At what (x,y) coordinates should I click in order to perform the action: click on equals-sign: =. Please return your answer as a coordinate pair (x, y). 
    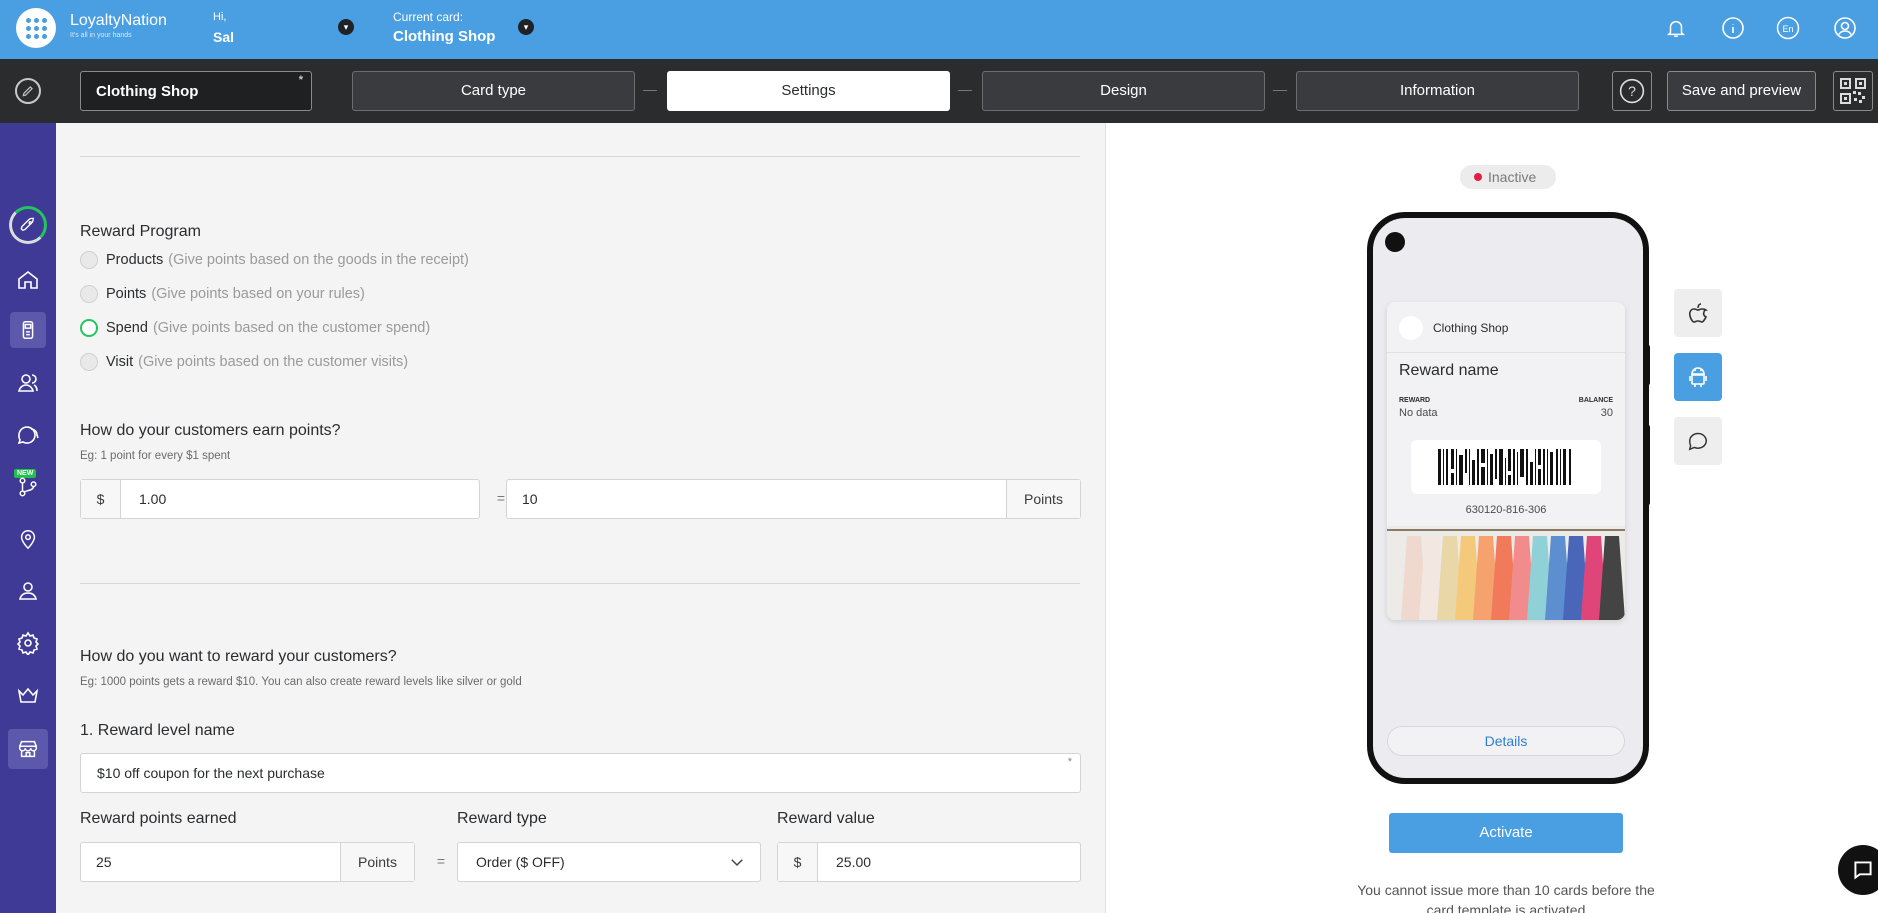
    Looking at the image, I should click on (441, 861).